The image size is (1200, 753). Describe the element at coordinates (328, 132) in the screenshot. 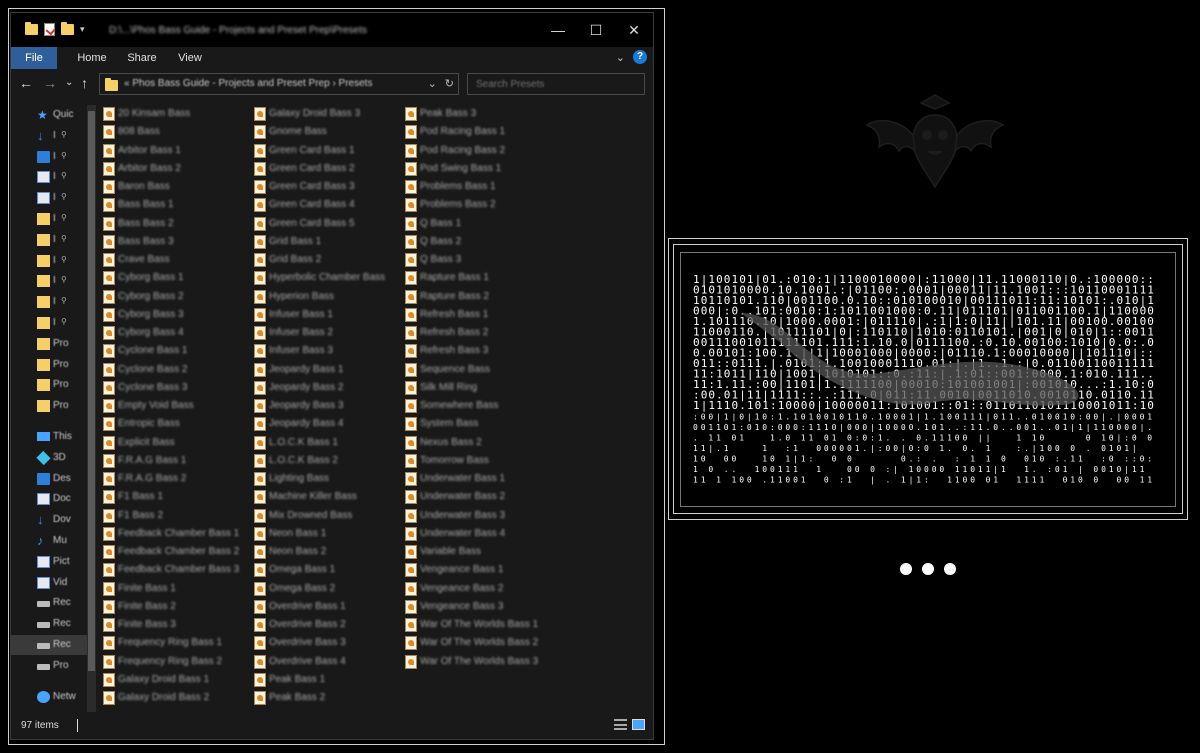

I see `file-item: Gnome Bass` at that location.